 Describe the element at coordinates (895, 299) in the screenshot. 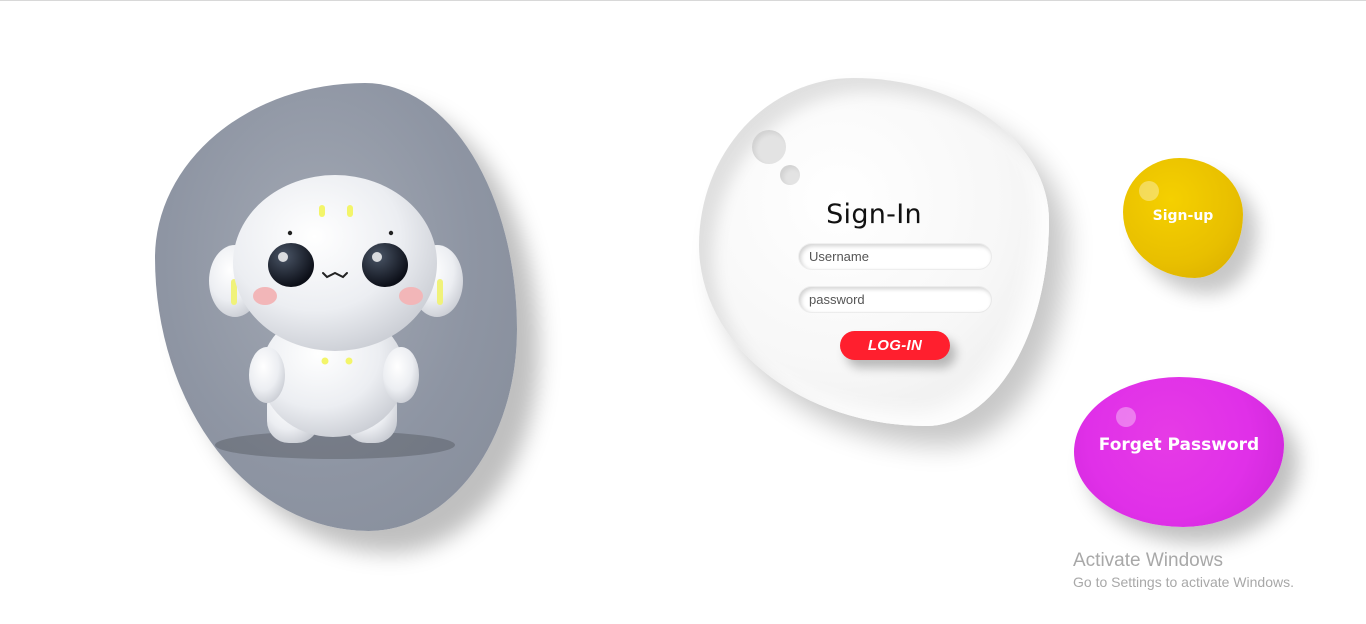

I see `password-input` at that location.